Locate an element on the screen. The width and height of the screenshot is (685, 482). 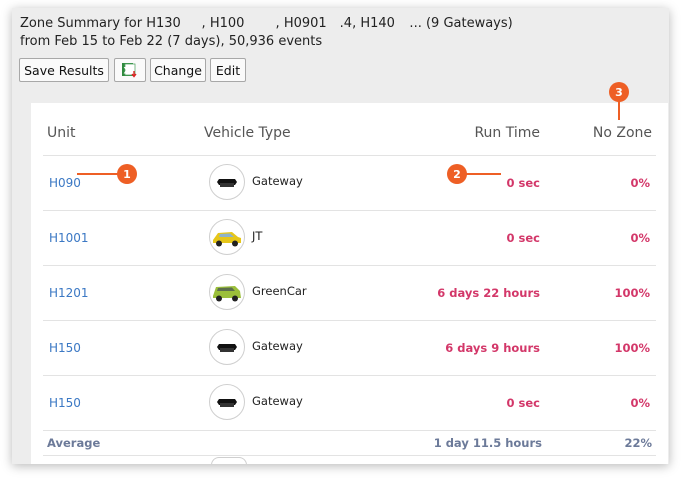
table-row: H150 Gateway 6 days 9 hours 100% is located at coordinates (349, 348).